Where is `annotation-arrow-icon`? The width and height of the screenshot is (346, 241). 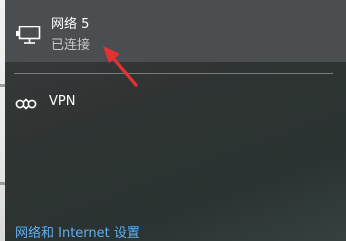
annotation-arrow-icon is located at coordinates (120, 66).